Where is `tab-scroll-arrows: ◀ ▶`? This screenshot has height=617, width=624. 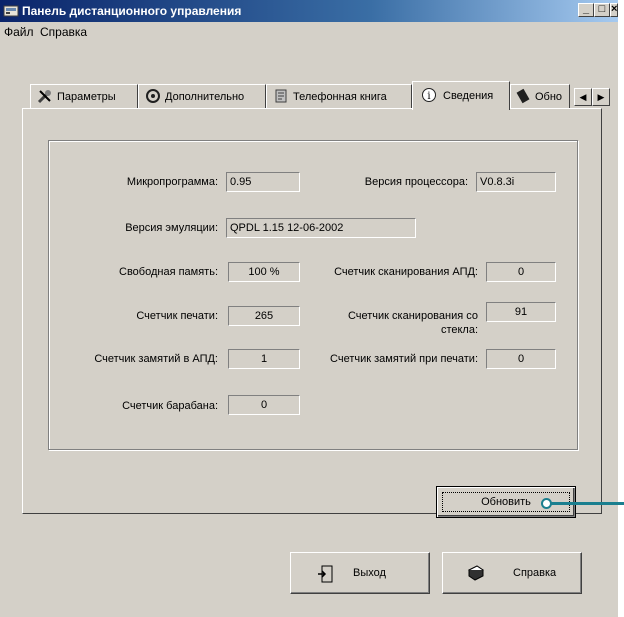
tab-scroll-arrows: ◀ ▶ is located at coordinates (592, 97).